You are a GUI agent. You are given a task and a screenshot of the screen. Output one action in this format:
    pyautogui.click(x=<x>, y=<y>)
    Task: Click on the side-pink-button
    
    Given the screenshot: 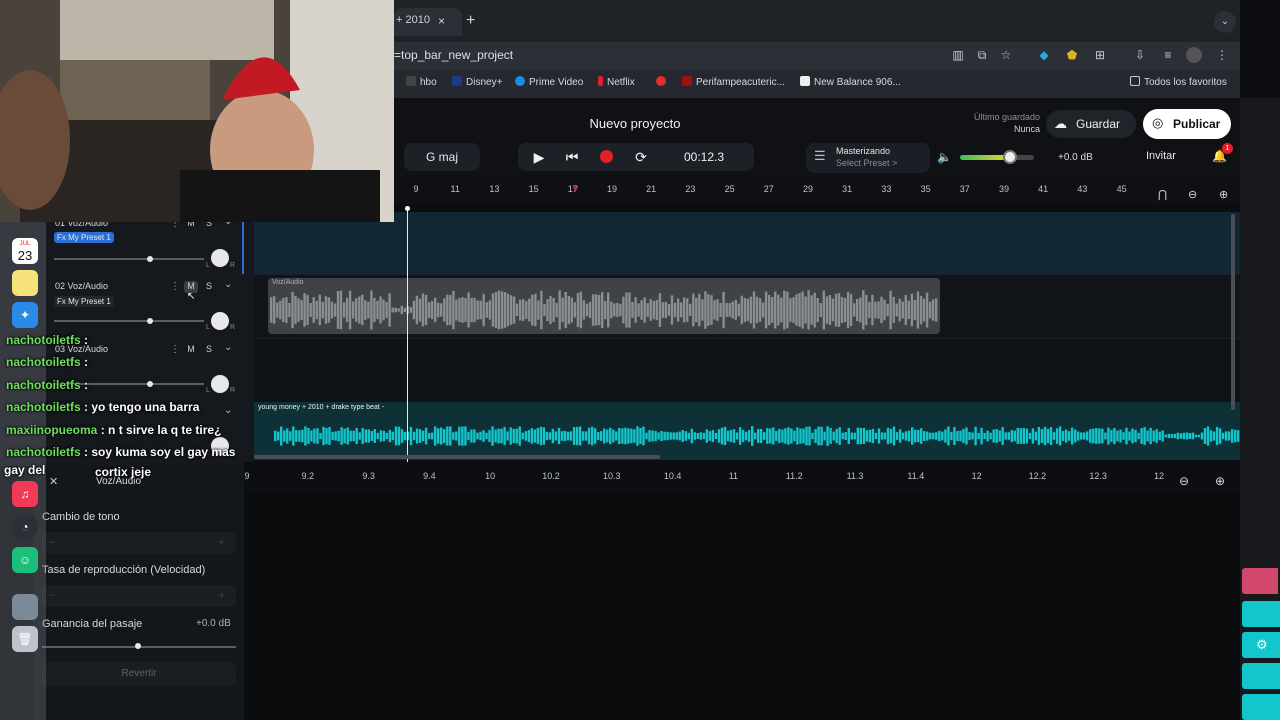 What is the action you would take?
    pyautogui.click(x=1260, y=581)
    